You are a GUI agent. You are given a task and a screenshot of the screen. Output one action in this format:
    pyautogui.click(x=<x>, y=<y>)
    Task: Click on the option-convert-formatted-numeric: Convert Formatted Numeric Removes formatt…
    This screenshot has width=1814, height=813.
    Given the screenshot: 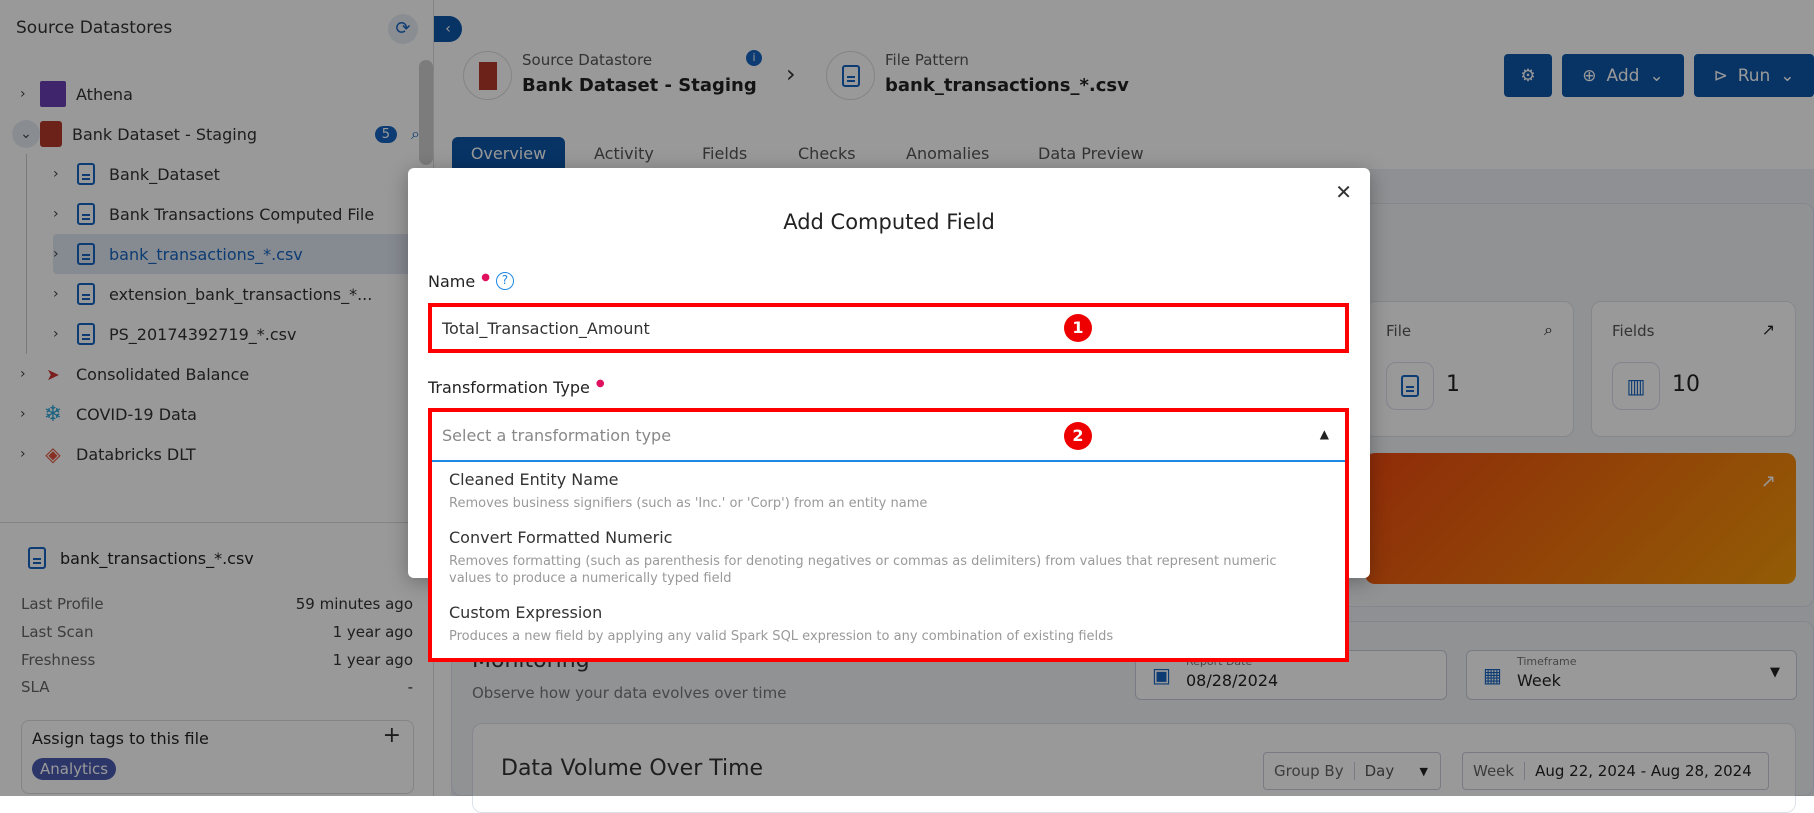 What is the action you would take?
    pyautogui.click(x=888, y=557)
    